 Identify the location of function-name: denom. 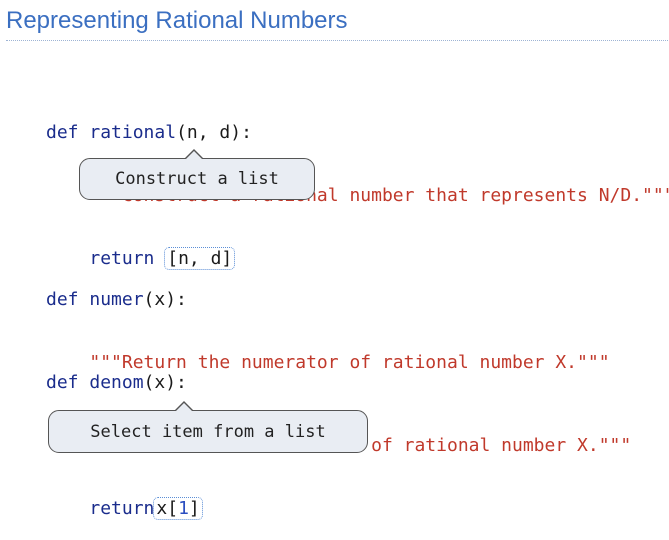
(116, 382).